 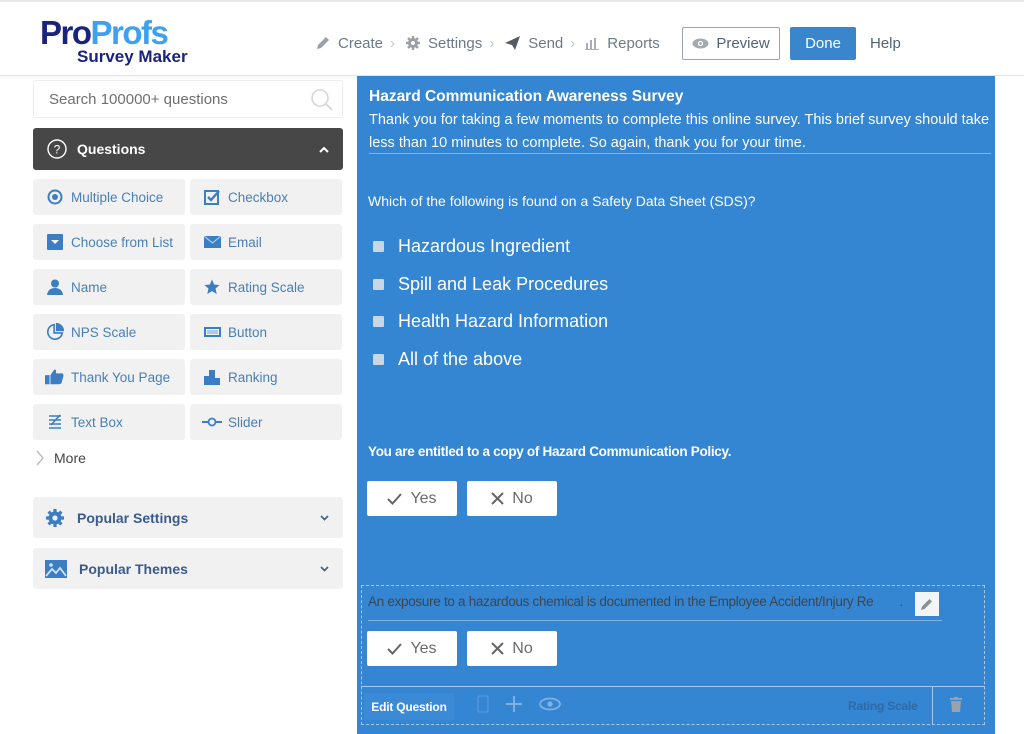 What do you see at coordinates (443, 43) in the screenshot?
I see `nav-settings: Settings` at bounding box center [443, 43].